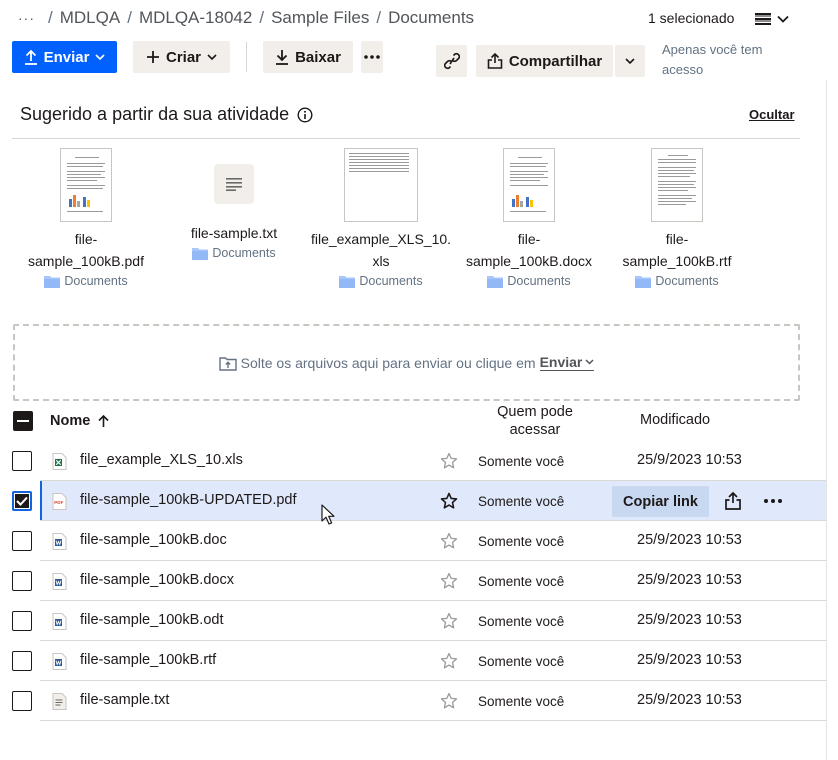 The width and height of the screenshot is (838, 760). What do you see at coordinates (675, 420) in the screenshot?
I see `column-header-modified: Modificado` at bounding box center [675, 420].